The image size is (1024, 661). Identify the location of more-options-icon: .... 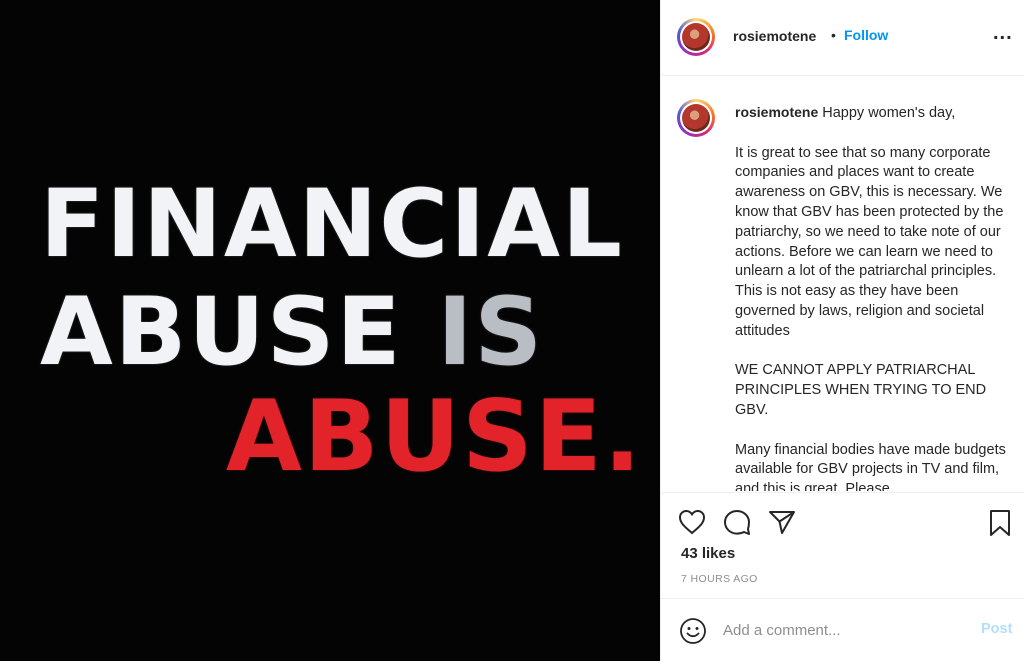
(1003, 33).